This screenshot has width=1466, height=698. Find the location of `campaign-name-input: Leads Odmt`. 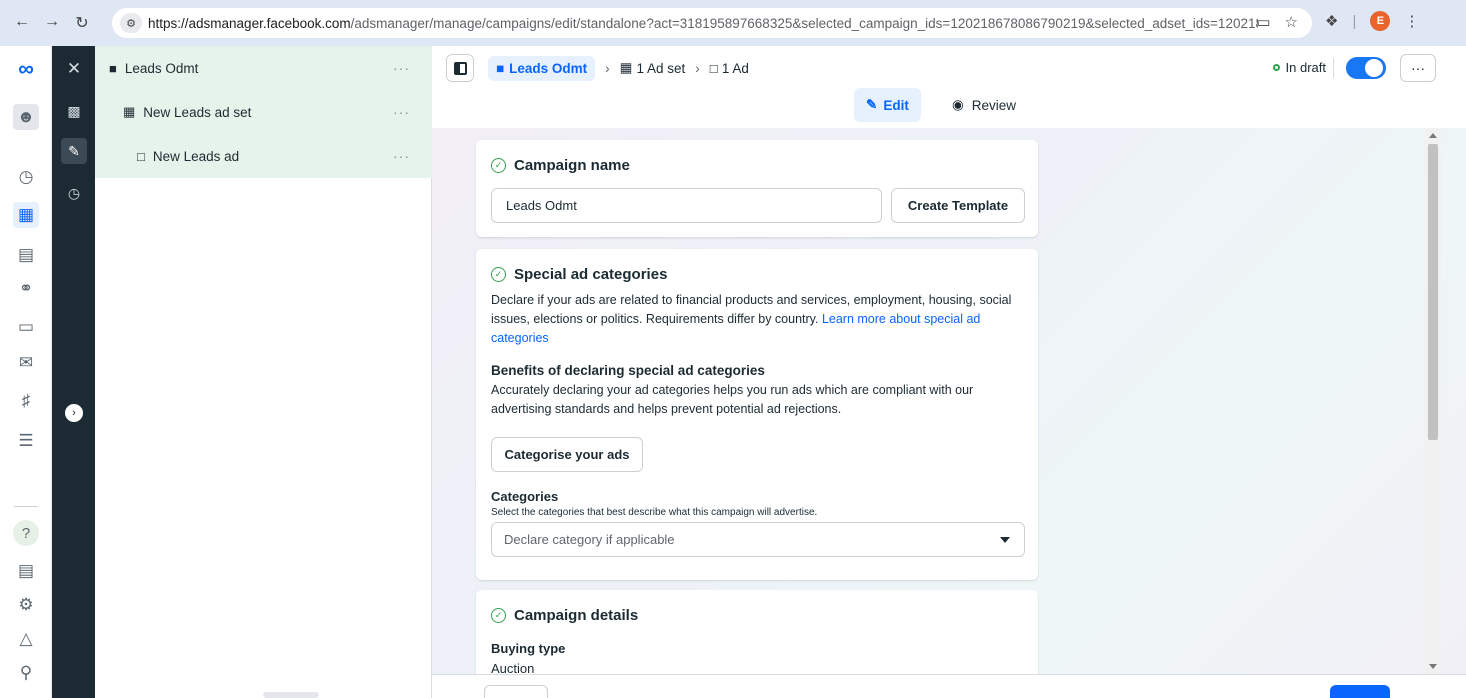

campaign-name-input: Leads Odmt is located at coordinates (686, 205).